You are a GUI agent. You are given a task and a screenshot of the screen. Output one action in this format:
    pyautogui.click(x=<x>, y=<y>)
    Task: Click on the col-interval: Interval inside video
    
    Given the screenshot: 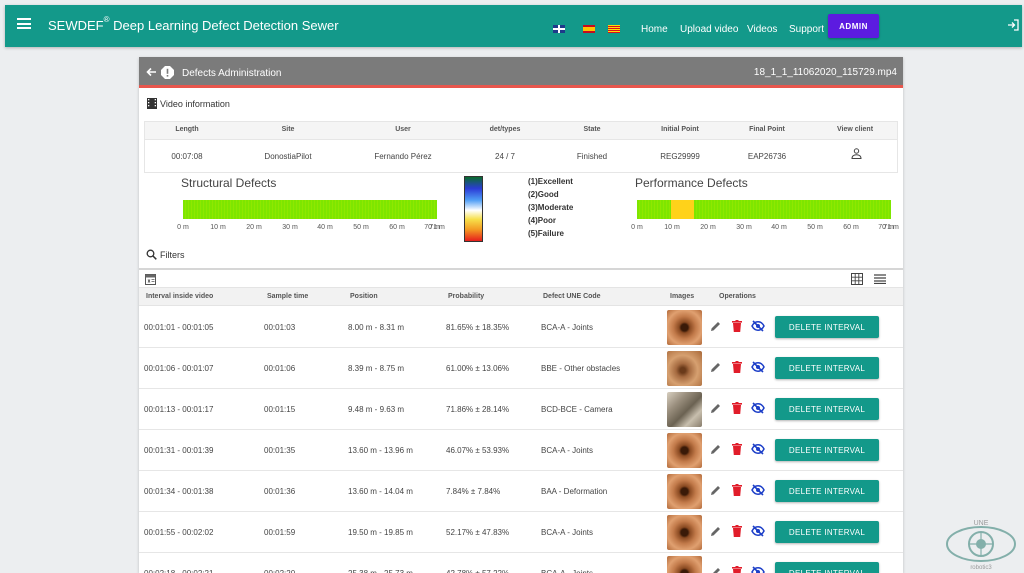 What is the action you would take?
    pyautogui.click(x=180, y=296)
    